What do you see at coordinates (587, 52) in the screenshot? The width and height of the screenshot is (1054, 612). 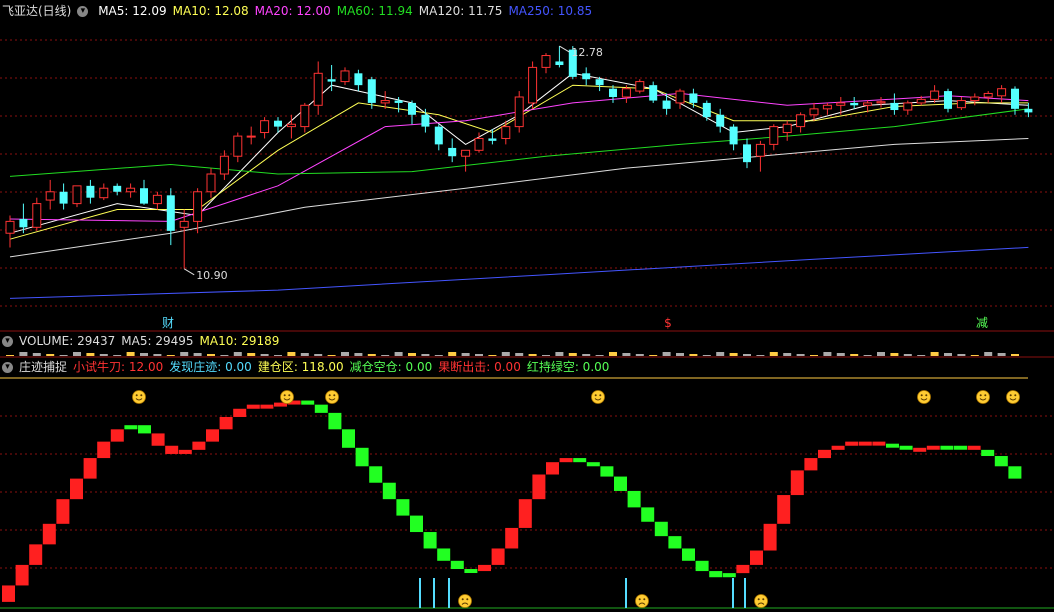 I see `high-label: 12.78` at bounding box center [587, 52].